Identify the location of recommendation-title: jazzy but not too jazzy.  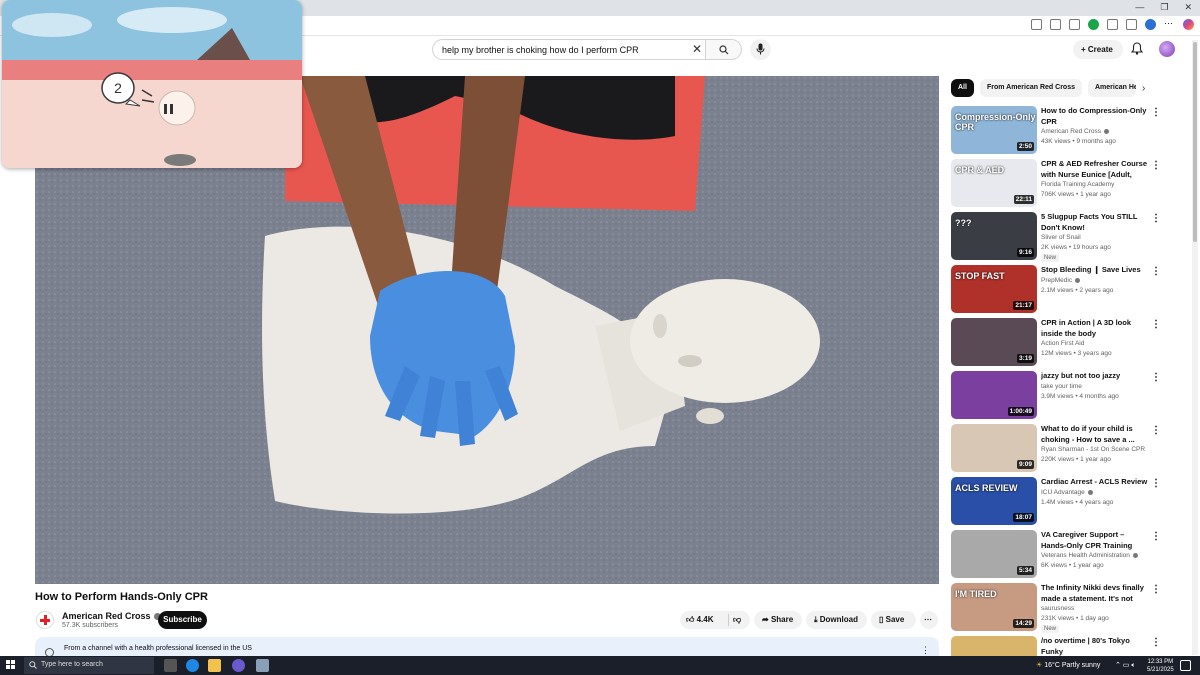
(1095, 376).